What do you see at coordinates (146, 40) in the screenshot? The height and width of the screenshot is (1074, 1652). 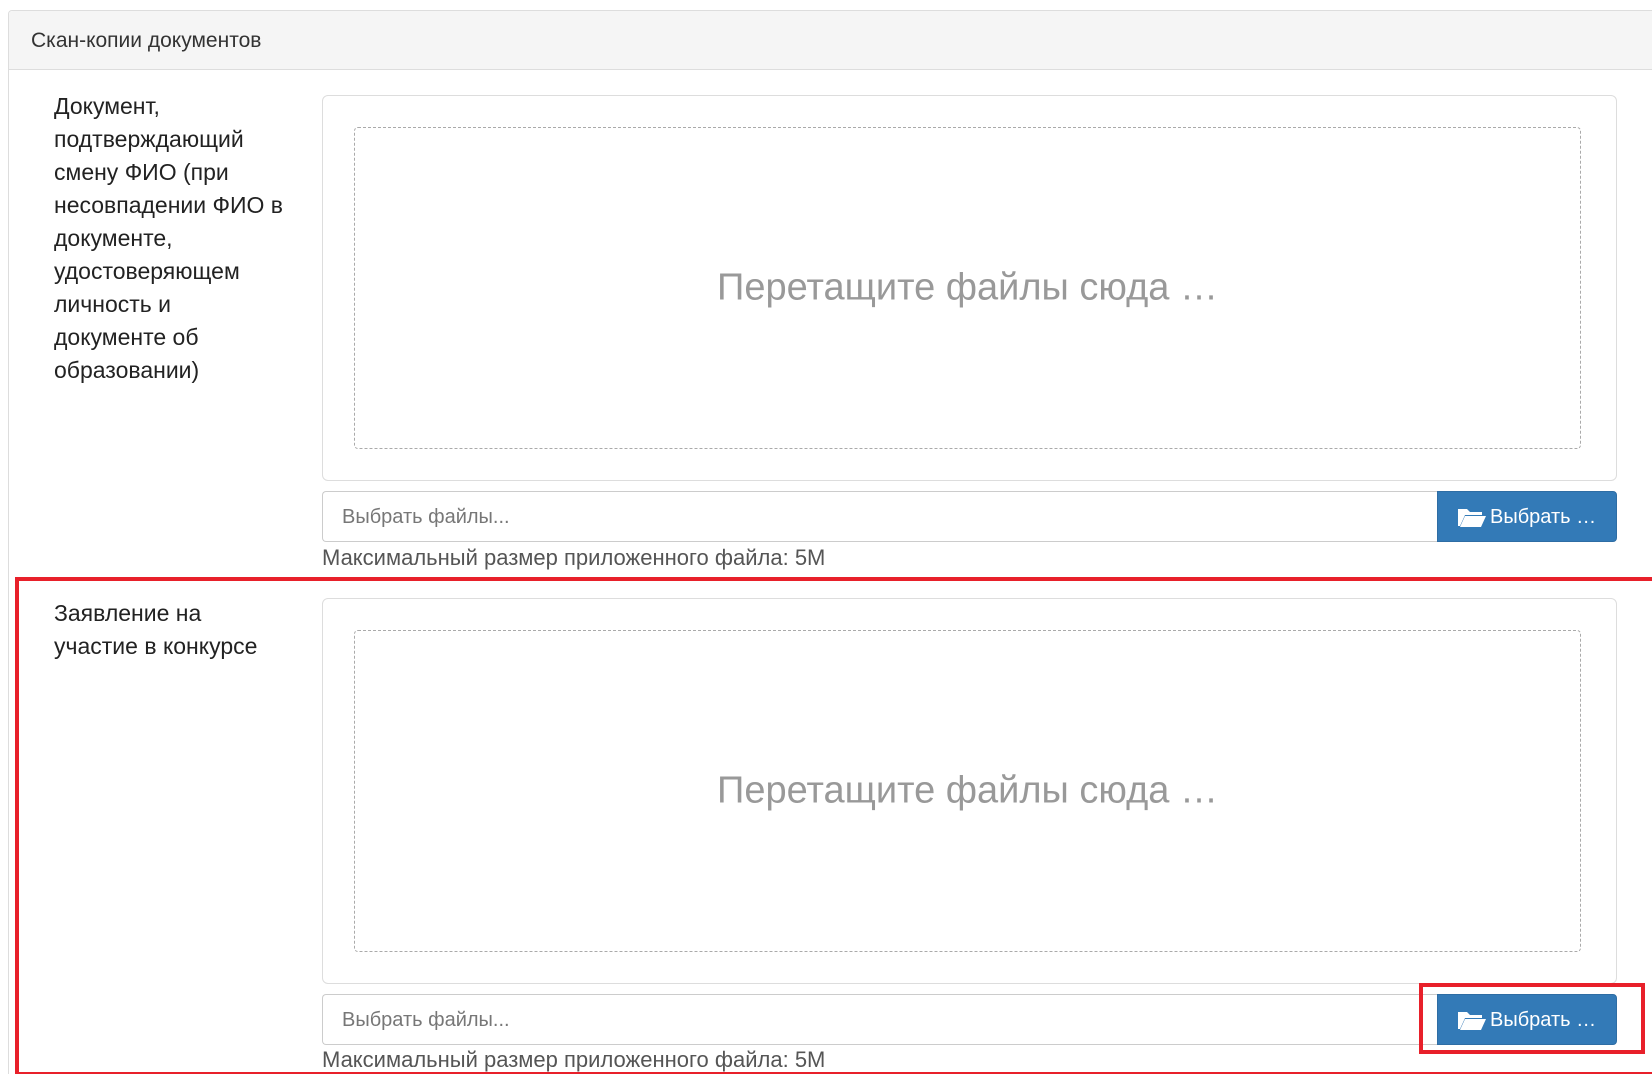 I see `panel-title: Скан-копии документов` at bounding box center [146, 40].